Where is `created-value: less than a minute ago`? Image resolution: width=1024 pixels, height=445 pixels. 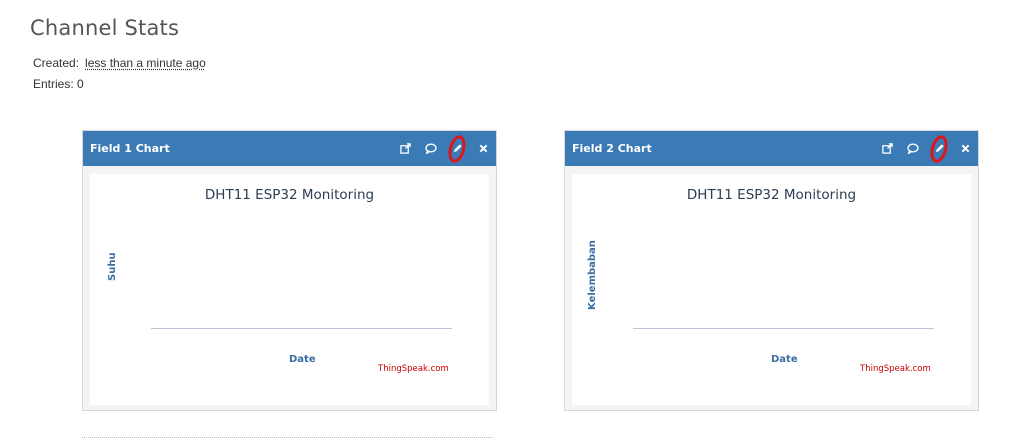 created-value: less than a minute ago is located at coordinates (145, 63).